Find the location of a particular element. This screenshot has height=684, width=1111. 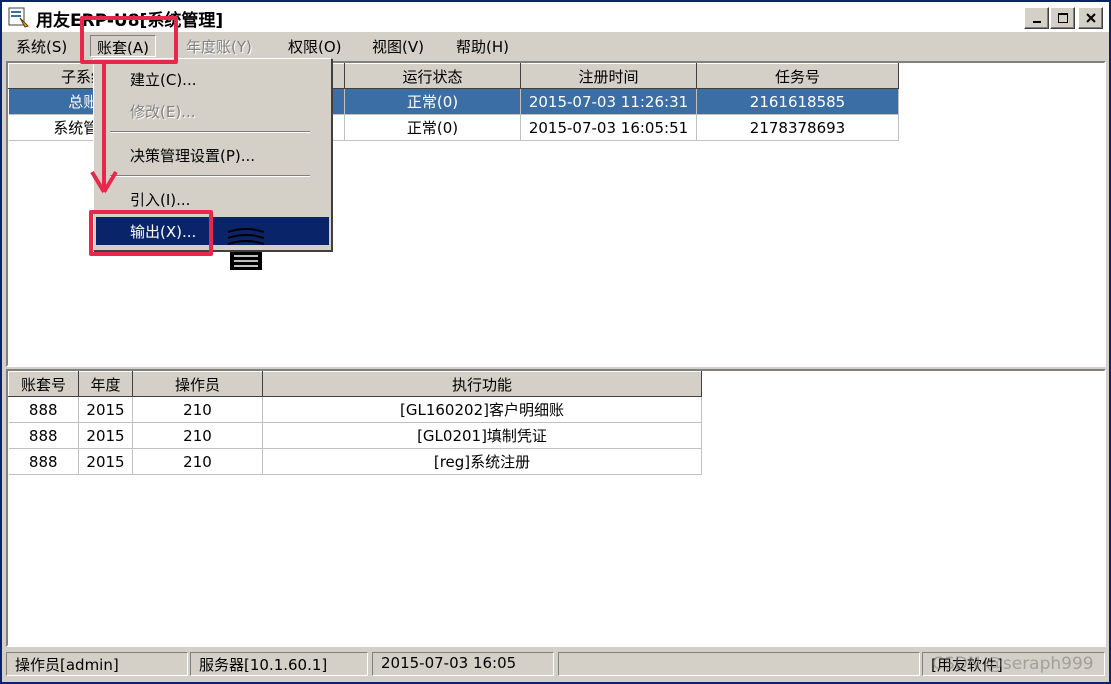

table-row: 888 2015 210 [GL160202]客户明细账 is located at coordinates (355, 409).